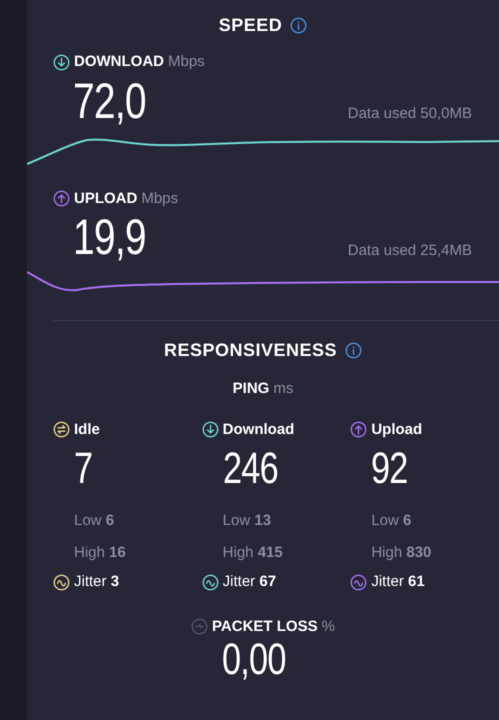 This screenshot has width=499, height=720. What do you see at coordinates (250, 469) in the screenshot?
I see `ping-value: 246` at bounding box center [250, 469].